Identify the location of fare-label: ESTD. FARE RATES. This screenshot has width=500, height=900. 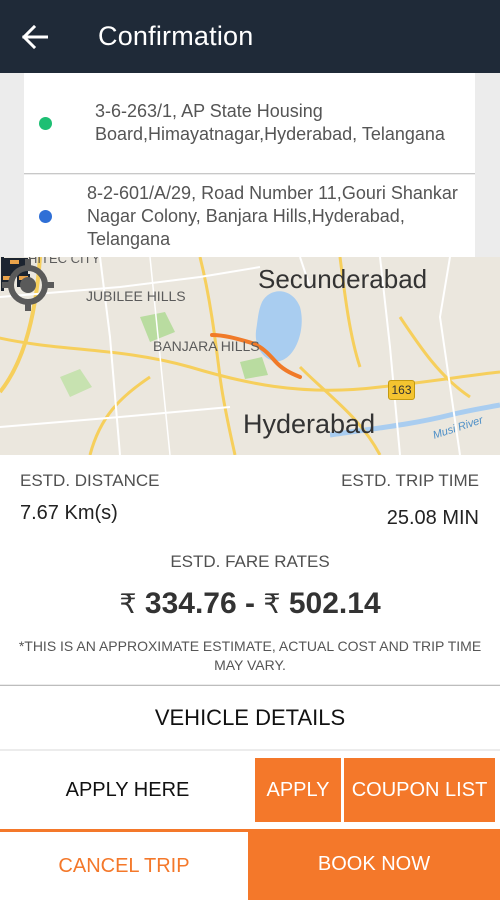
(250, 561).